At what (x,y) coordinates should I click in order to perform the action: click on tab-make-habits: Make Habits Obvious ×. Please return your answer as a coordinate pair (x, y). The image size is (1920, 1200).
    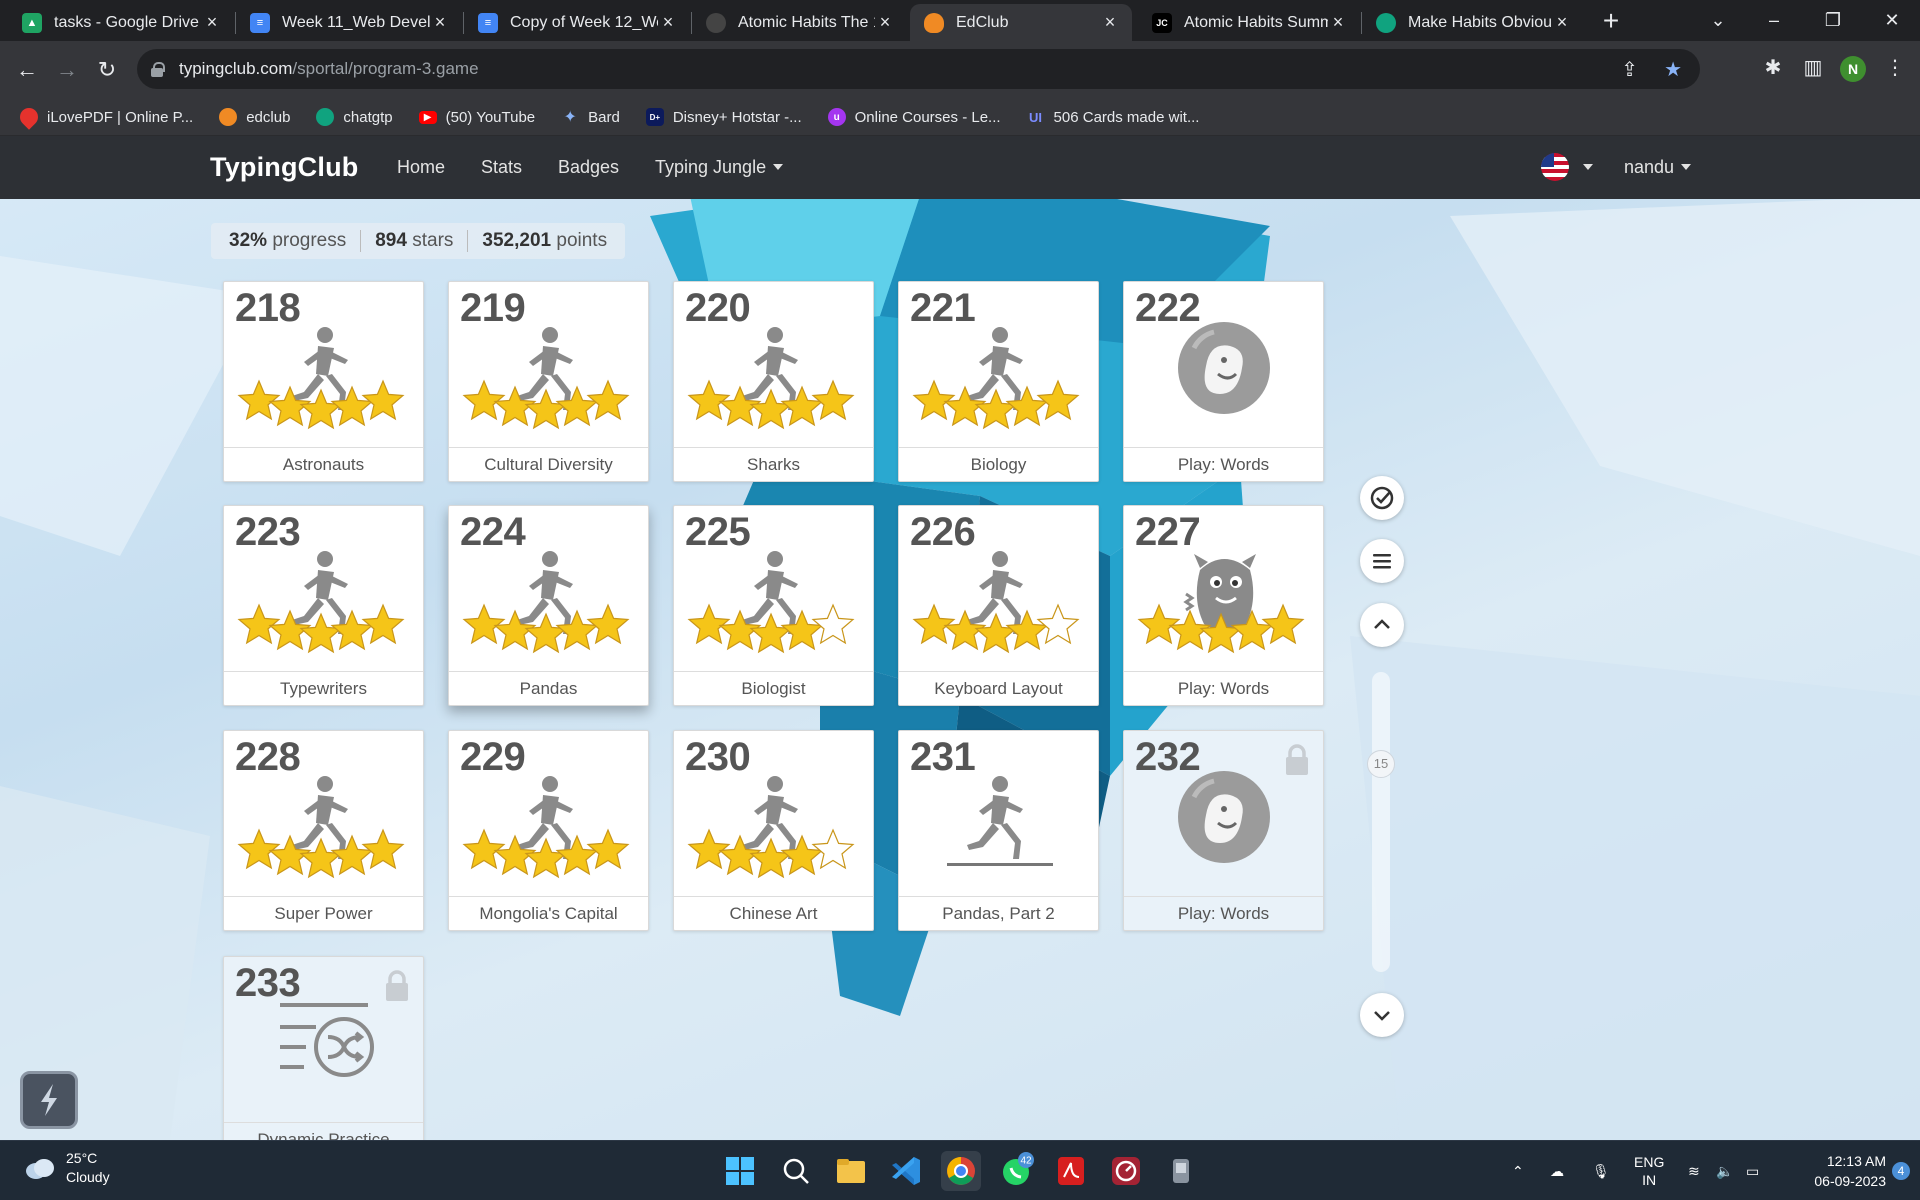
    Looking at the image, I should click on (1473, 22).